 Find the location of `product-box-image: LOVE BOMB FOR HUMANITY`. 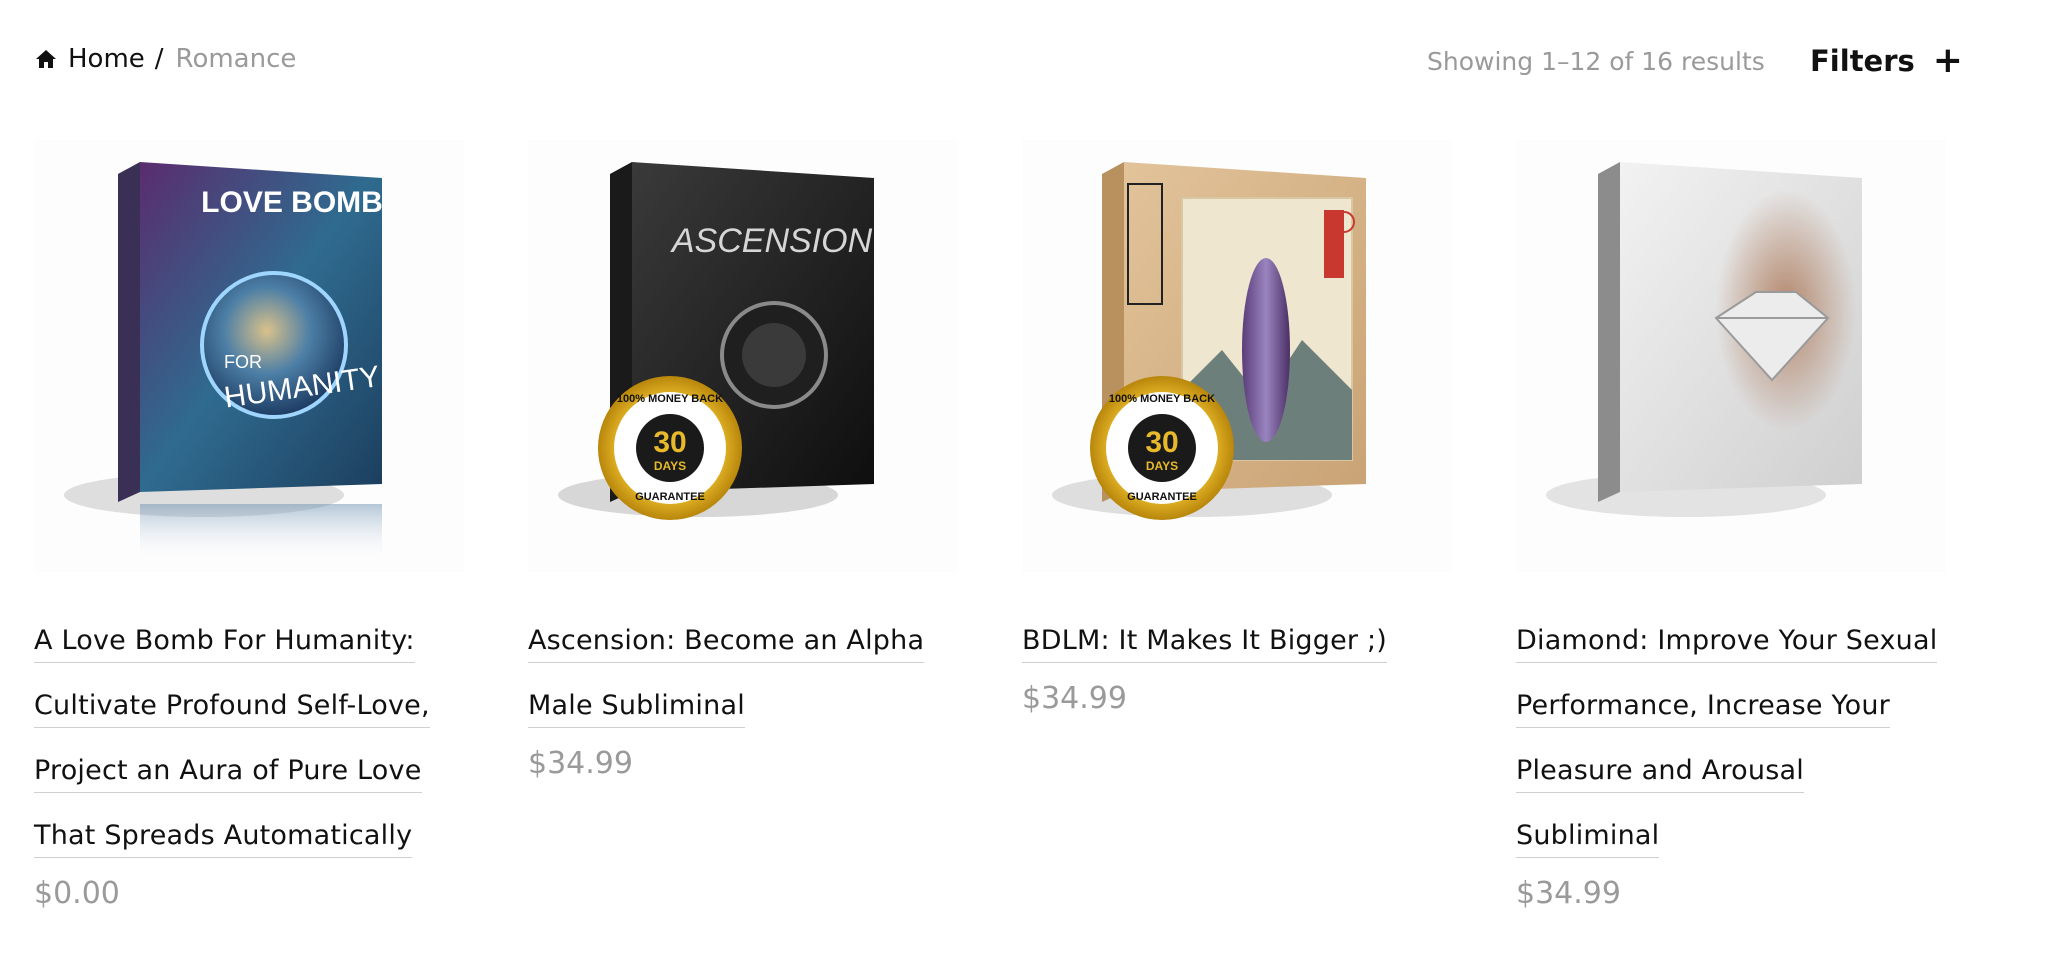

product-box-image: LOVE BOMB FOR HUMANITY is located at coordinates (223, 363).